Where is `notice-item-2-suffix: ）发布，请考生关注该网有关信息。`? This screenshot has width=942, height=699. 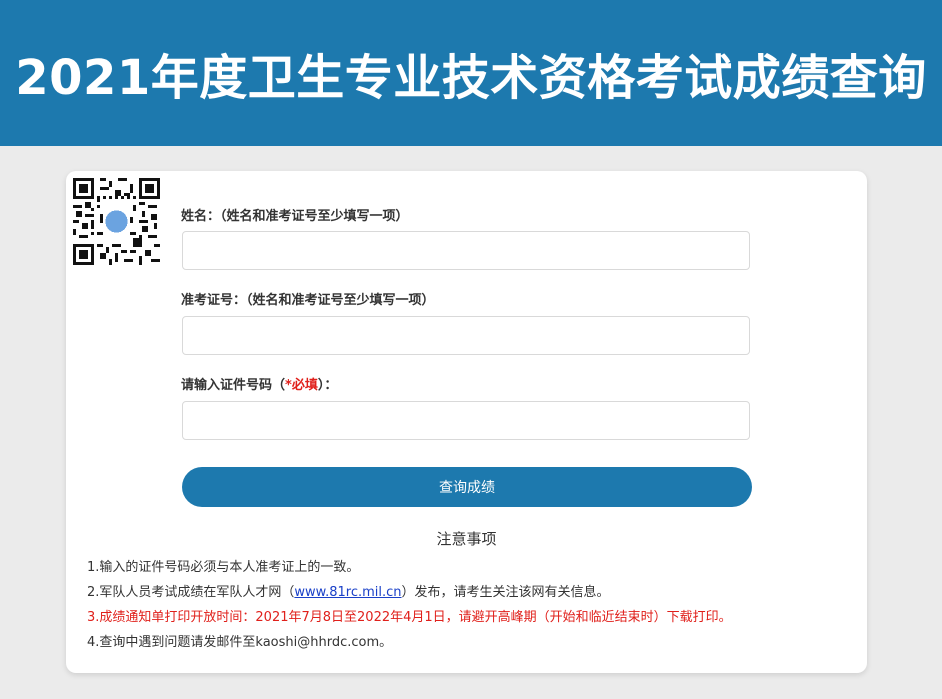
notice-item-2-suffix: ）发布，请考生关注该网有关信息。 is located at coordinates (505, 592).